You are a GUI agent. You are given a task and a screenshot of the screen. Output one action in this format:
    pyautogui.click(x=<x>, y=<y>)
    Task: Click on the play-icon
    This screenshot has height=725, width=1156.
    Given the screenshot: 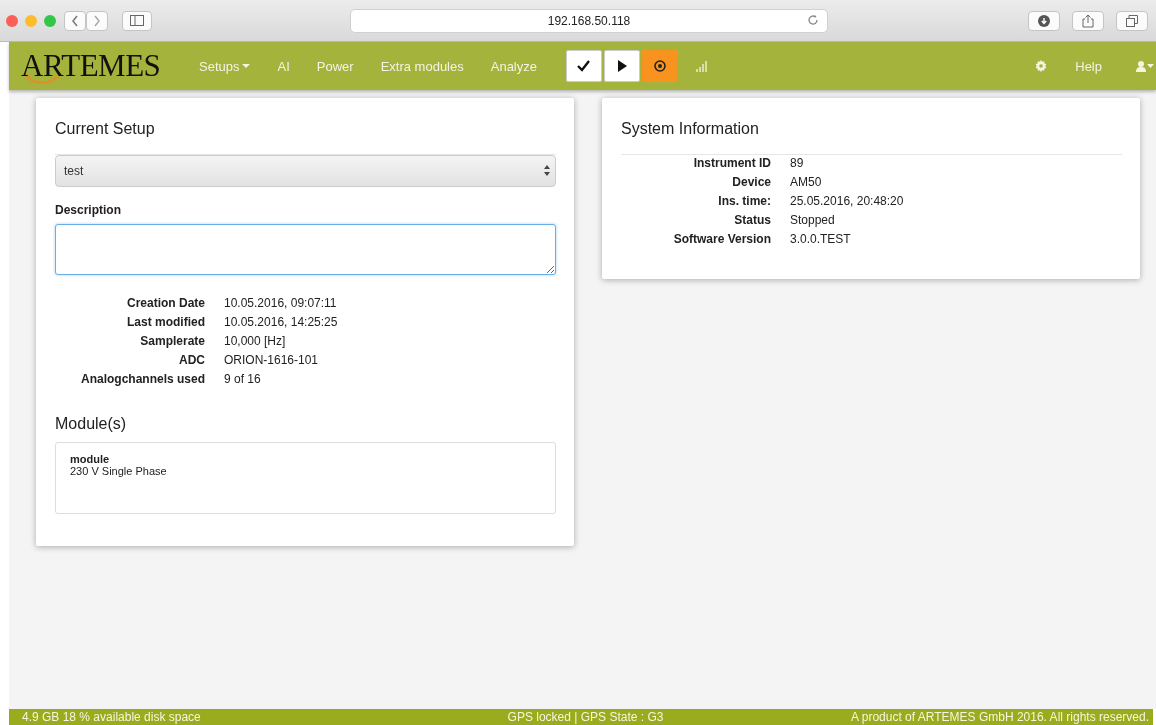 What is the action you would take?
    pyautogui.click(x=622, y=66)
    